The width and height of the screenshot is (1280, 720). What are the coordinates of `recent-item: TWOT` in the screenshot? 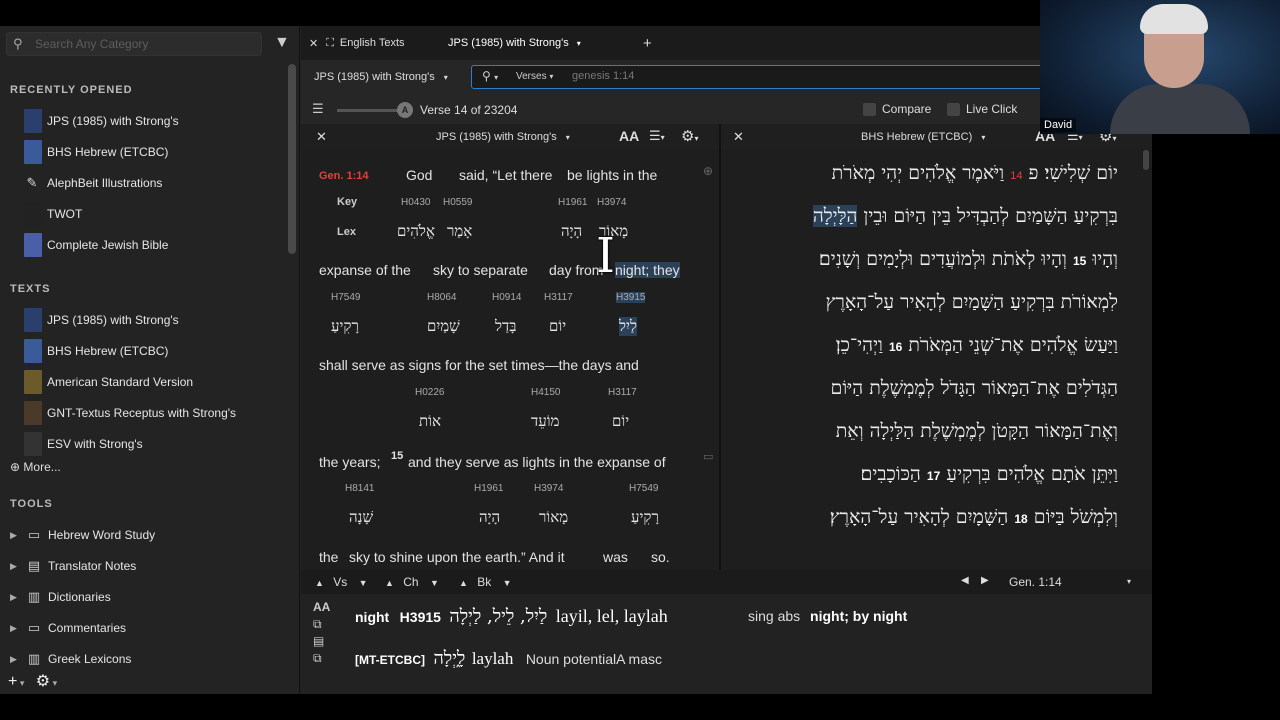 It's located at (154, 214).